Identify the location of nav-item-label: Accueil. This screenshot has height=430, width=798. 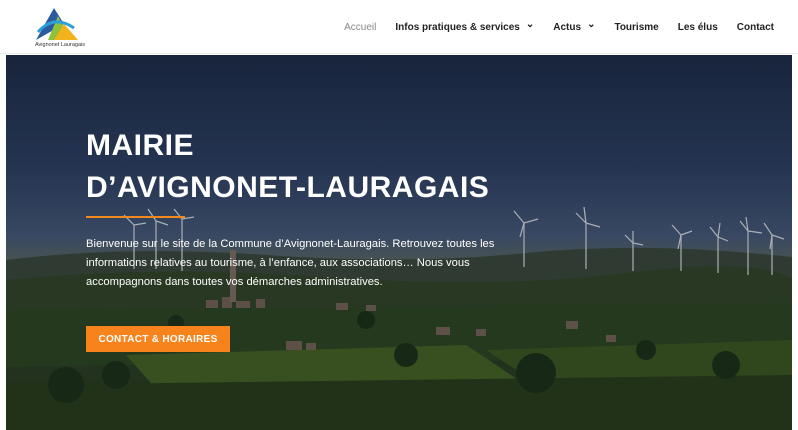
(360, 27).